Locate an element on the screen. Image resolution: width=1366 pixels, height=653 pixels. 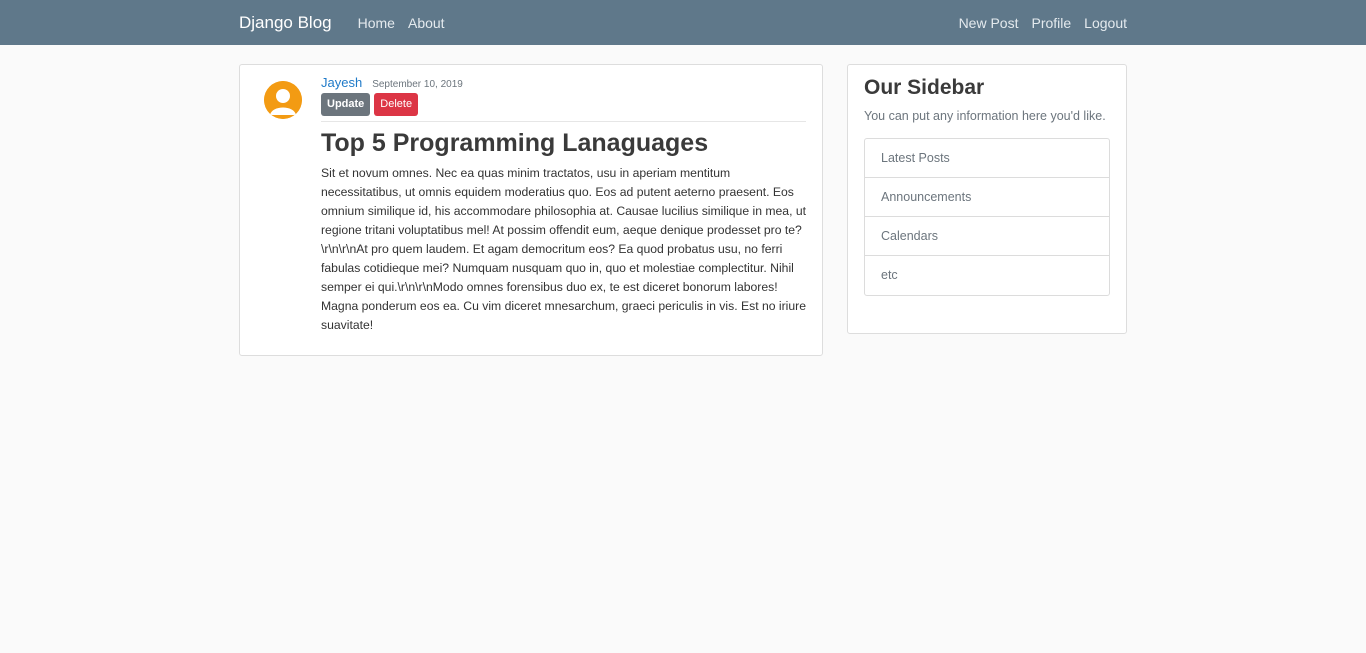
sidebar-item-latest-posts: Latest Posts is located at coordinates (987, 158).